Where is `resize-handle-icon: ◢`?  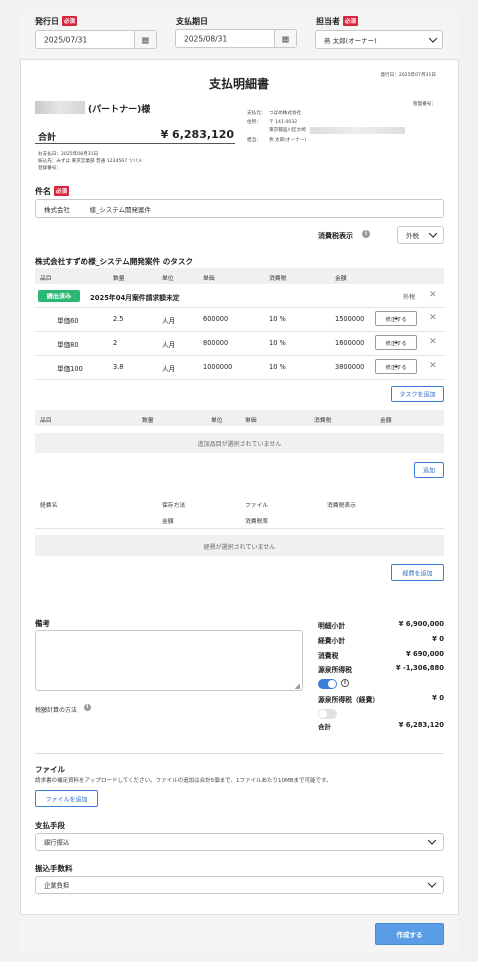
resize-handle-icon: ◢ is located at coordinates (297, 686).